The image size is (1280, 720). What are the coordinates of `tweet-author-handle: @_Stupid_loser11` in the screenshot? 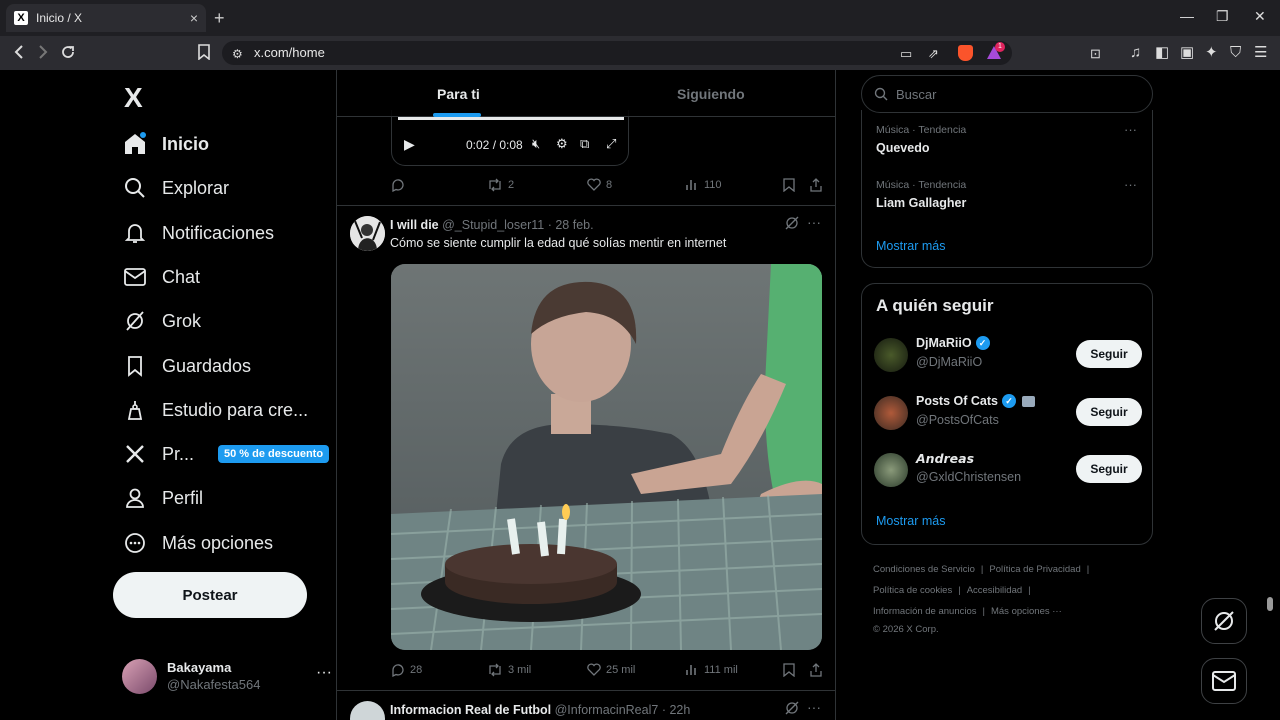 It's located at (493, 225).